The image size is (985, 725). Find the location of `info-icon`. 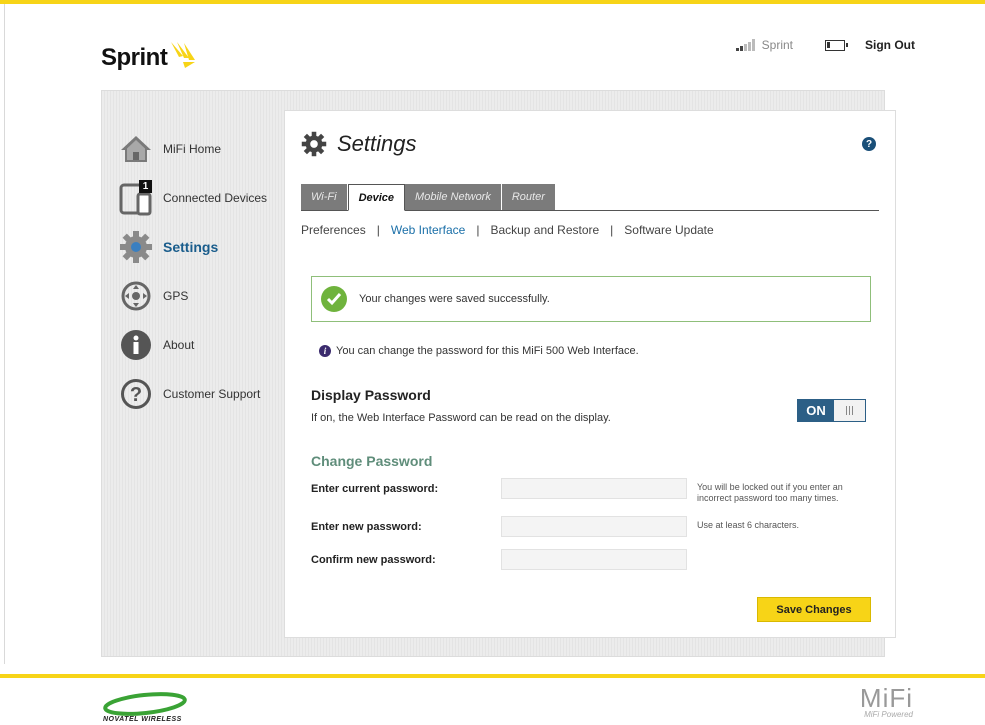

info-icon is located at coordinates (136, 345).